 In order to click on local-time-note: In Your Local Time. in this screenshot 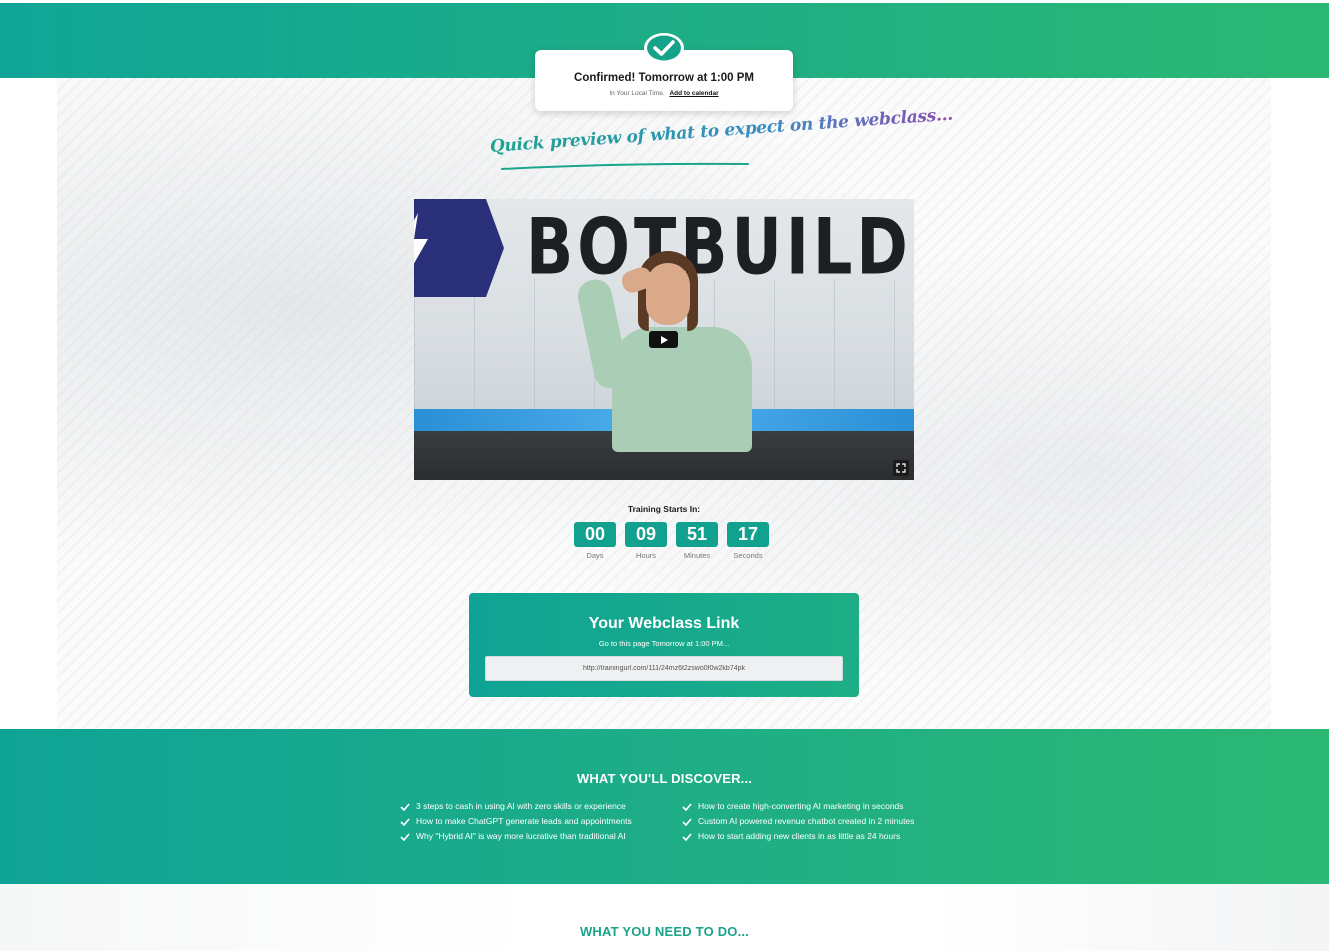, I will do `click(637, 93)`.